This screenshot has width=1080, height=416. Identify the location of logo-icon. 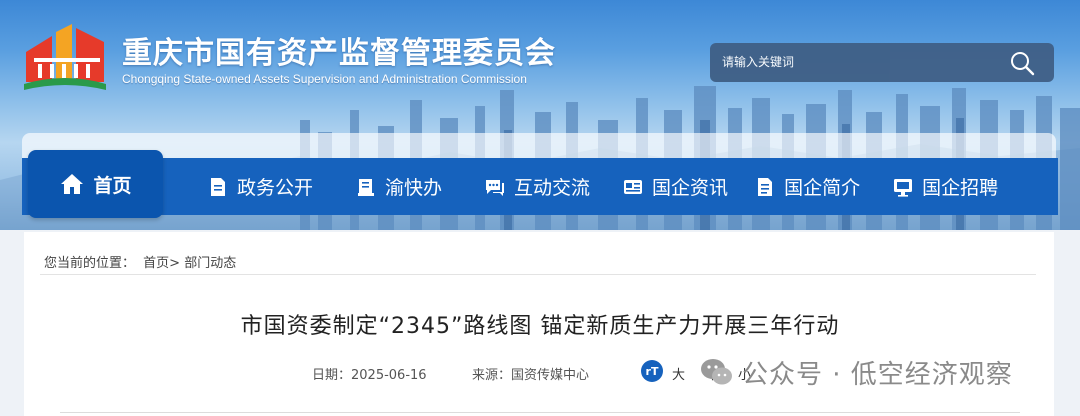
(65, 57).